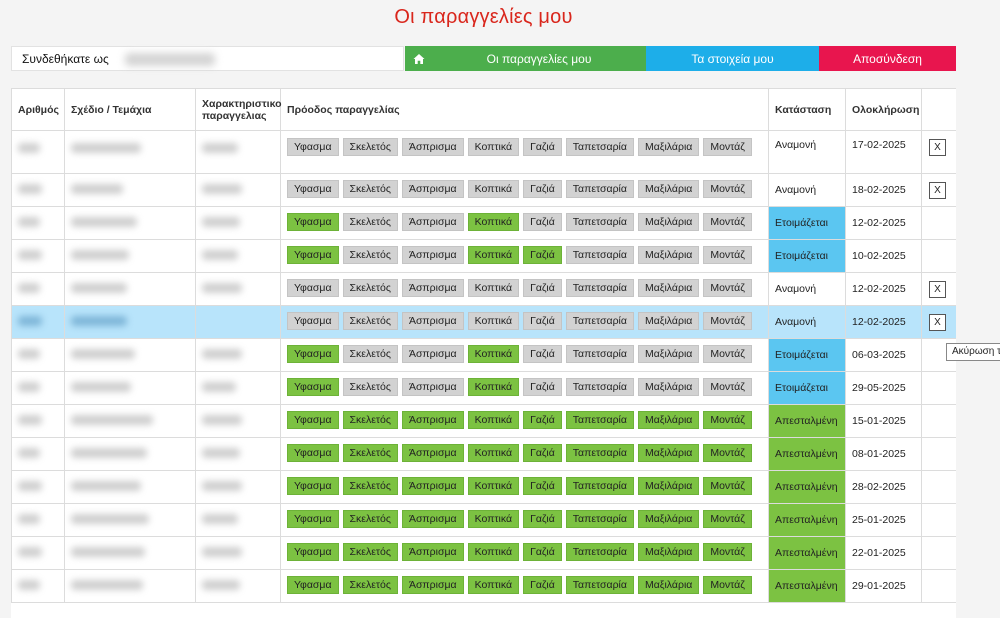 This screenshot has width=1000, height=618. Describe the element at coordinates (807, 520) in the screenshot. I see `cell-status: Απεσταλμένη` at that location.